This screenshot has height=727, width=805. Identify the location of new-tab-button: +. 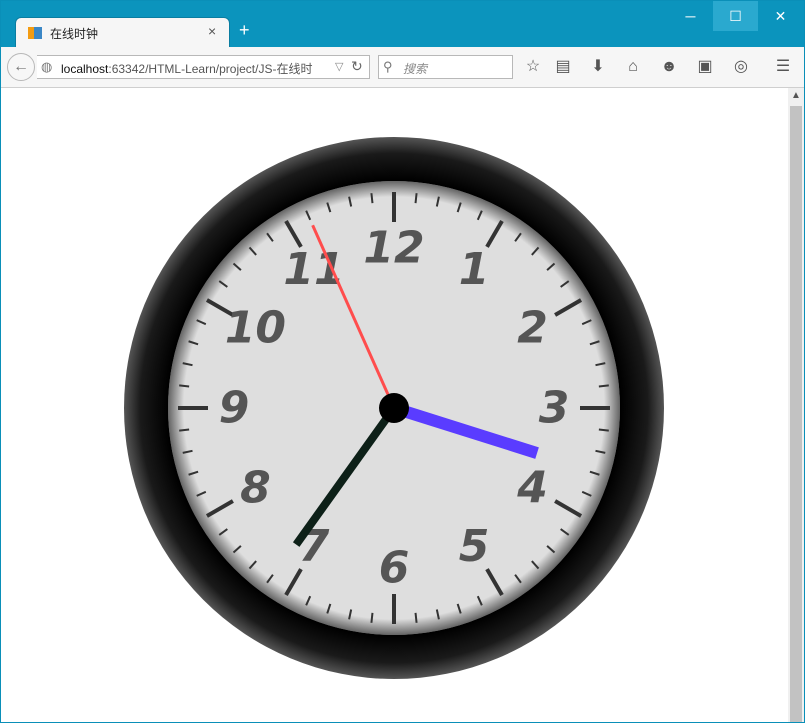
(244, 30).